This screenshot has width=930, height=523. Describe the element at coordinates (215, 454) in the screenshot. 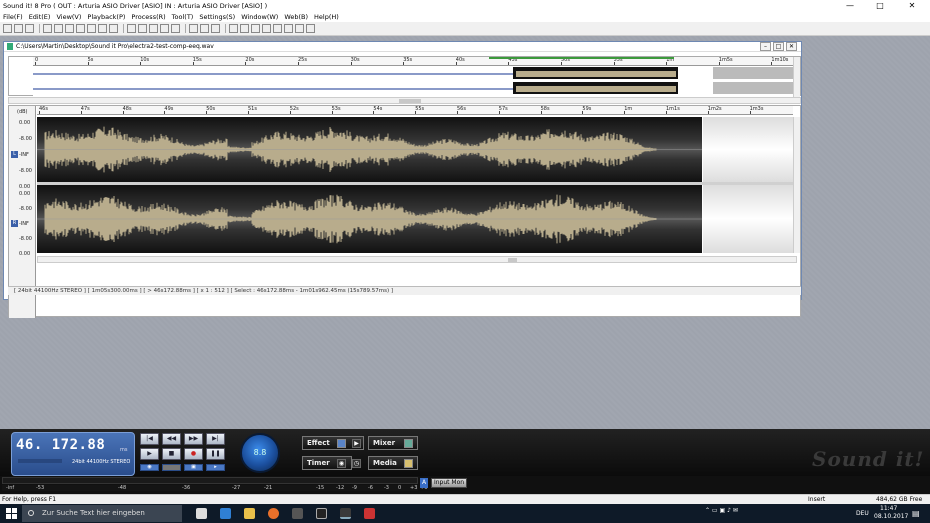

I see `pause-button: ❚❚` at that location.